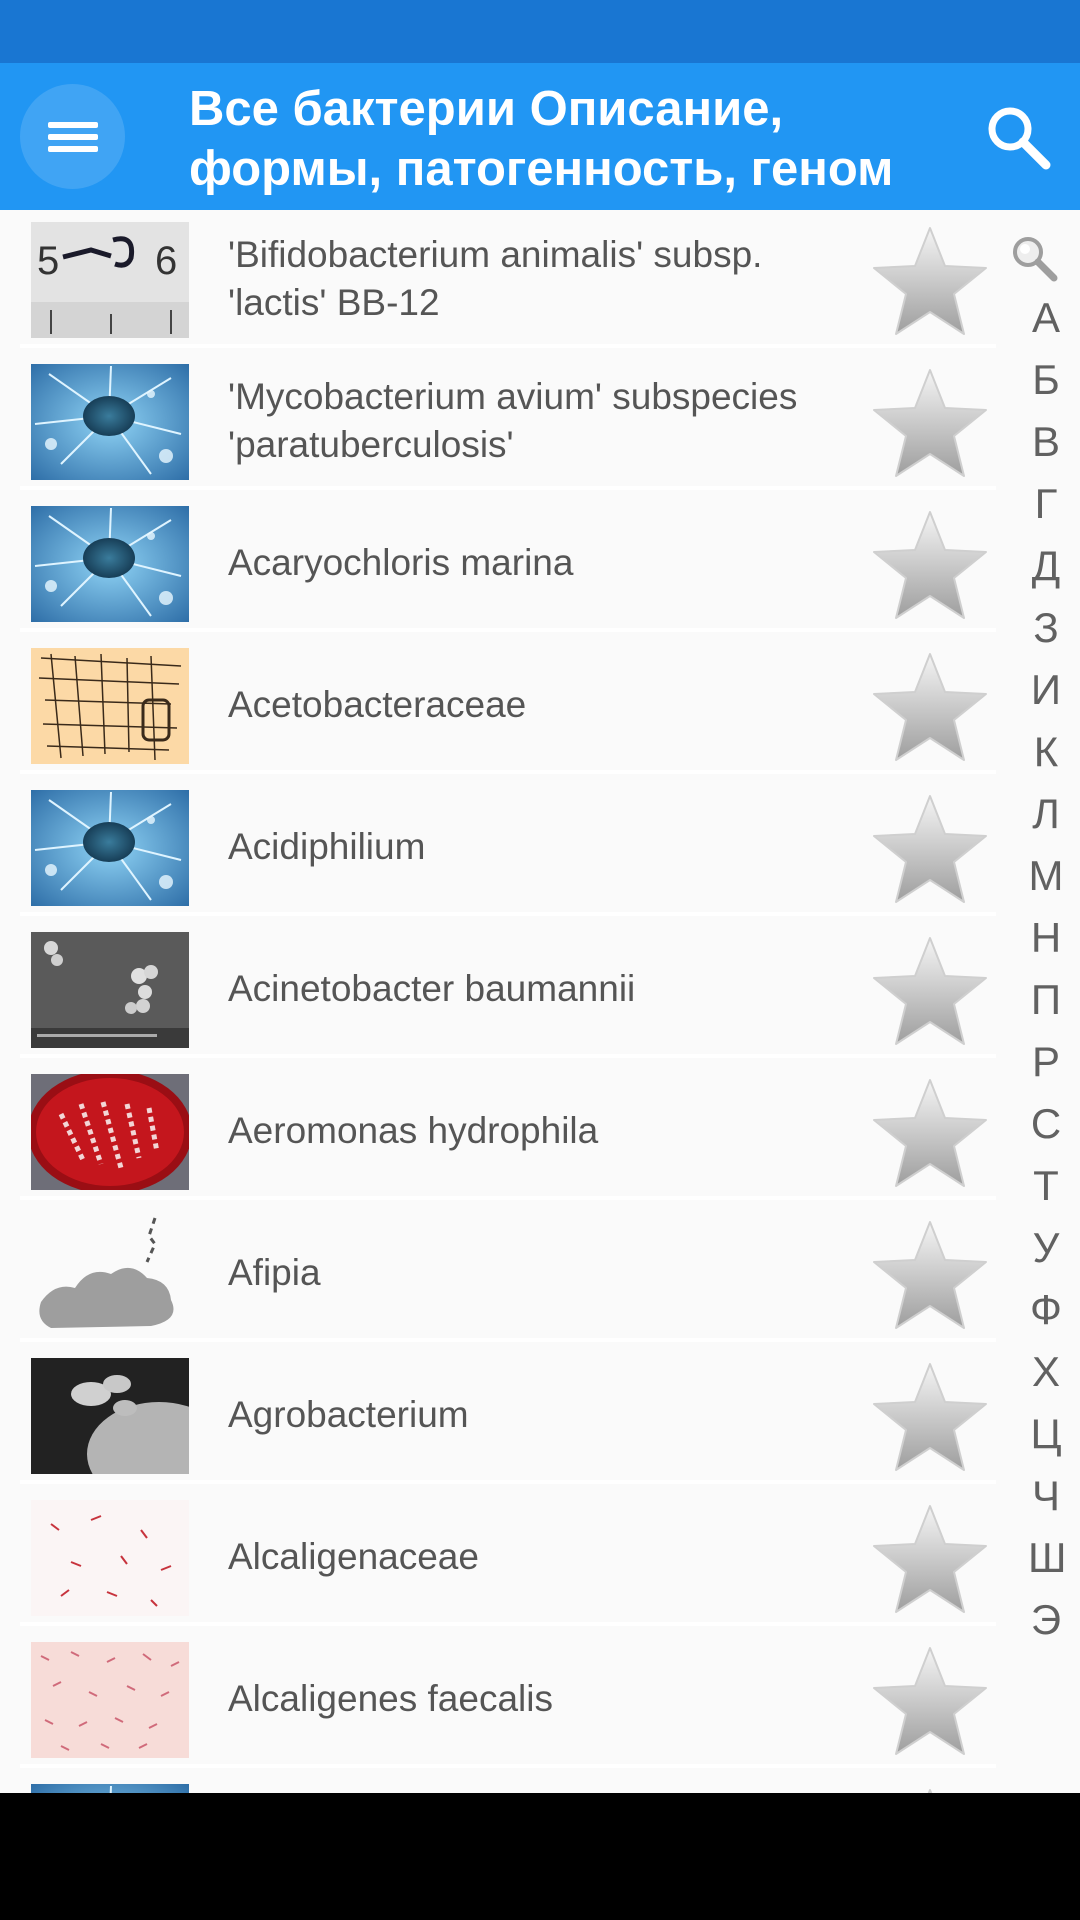 Image resolution: width=1080 pixels, height=1920 pixels. What do you see at coordinates (1046, 876) in the screenshot?
I see `index-letter: М` at bounding box center [1046, 876].